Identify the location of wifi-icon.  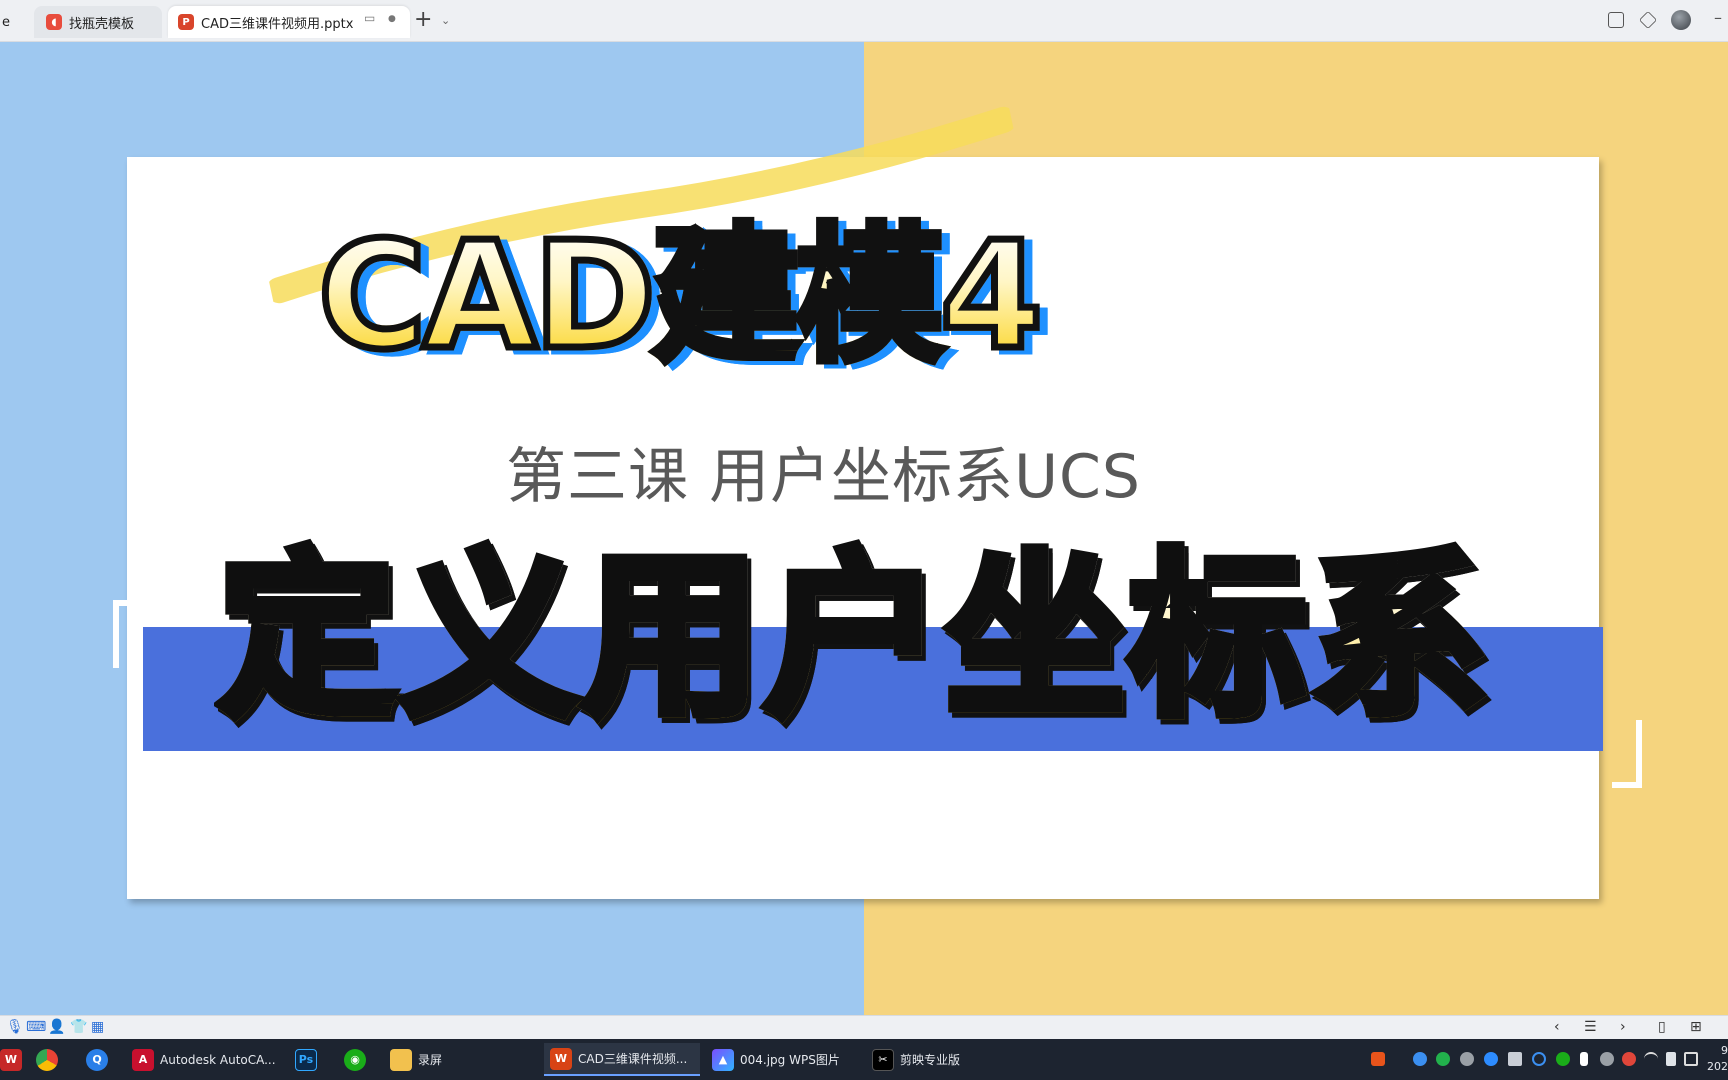
(1651, 1059).